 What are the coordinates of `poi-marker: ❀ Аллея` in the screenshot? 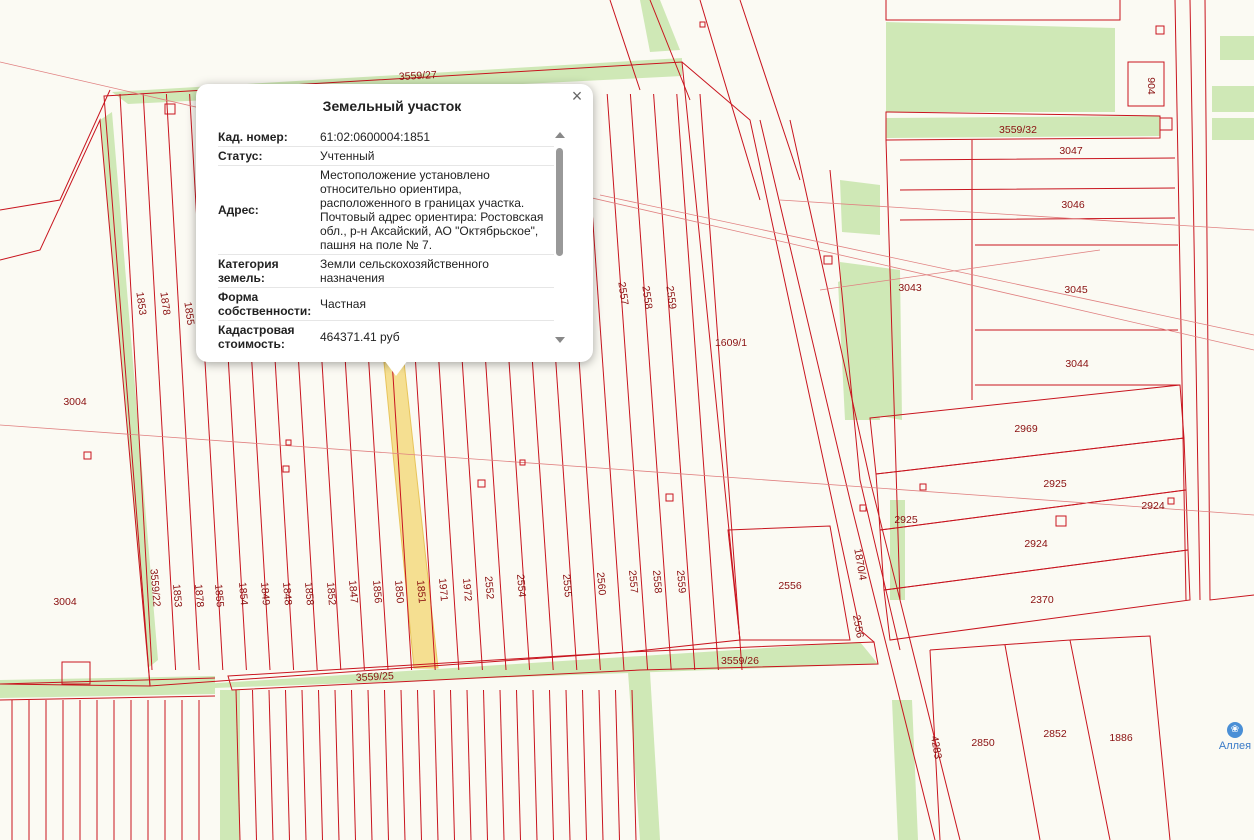 It's located at (1233, 737).